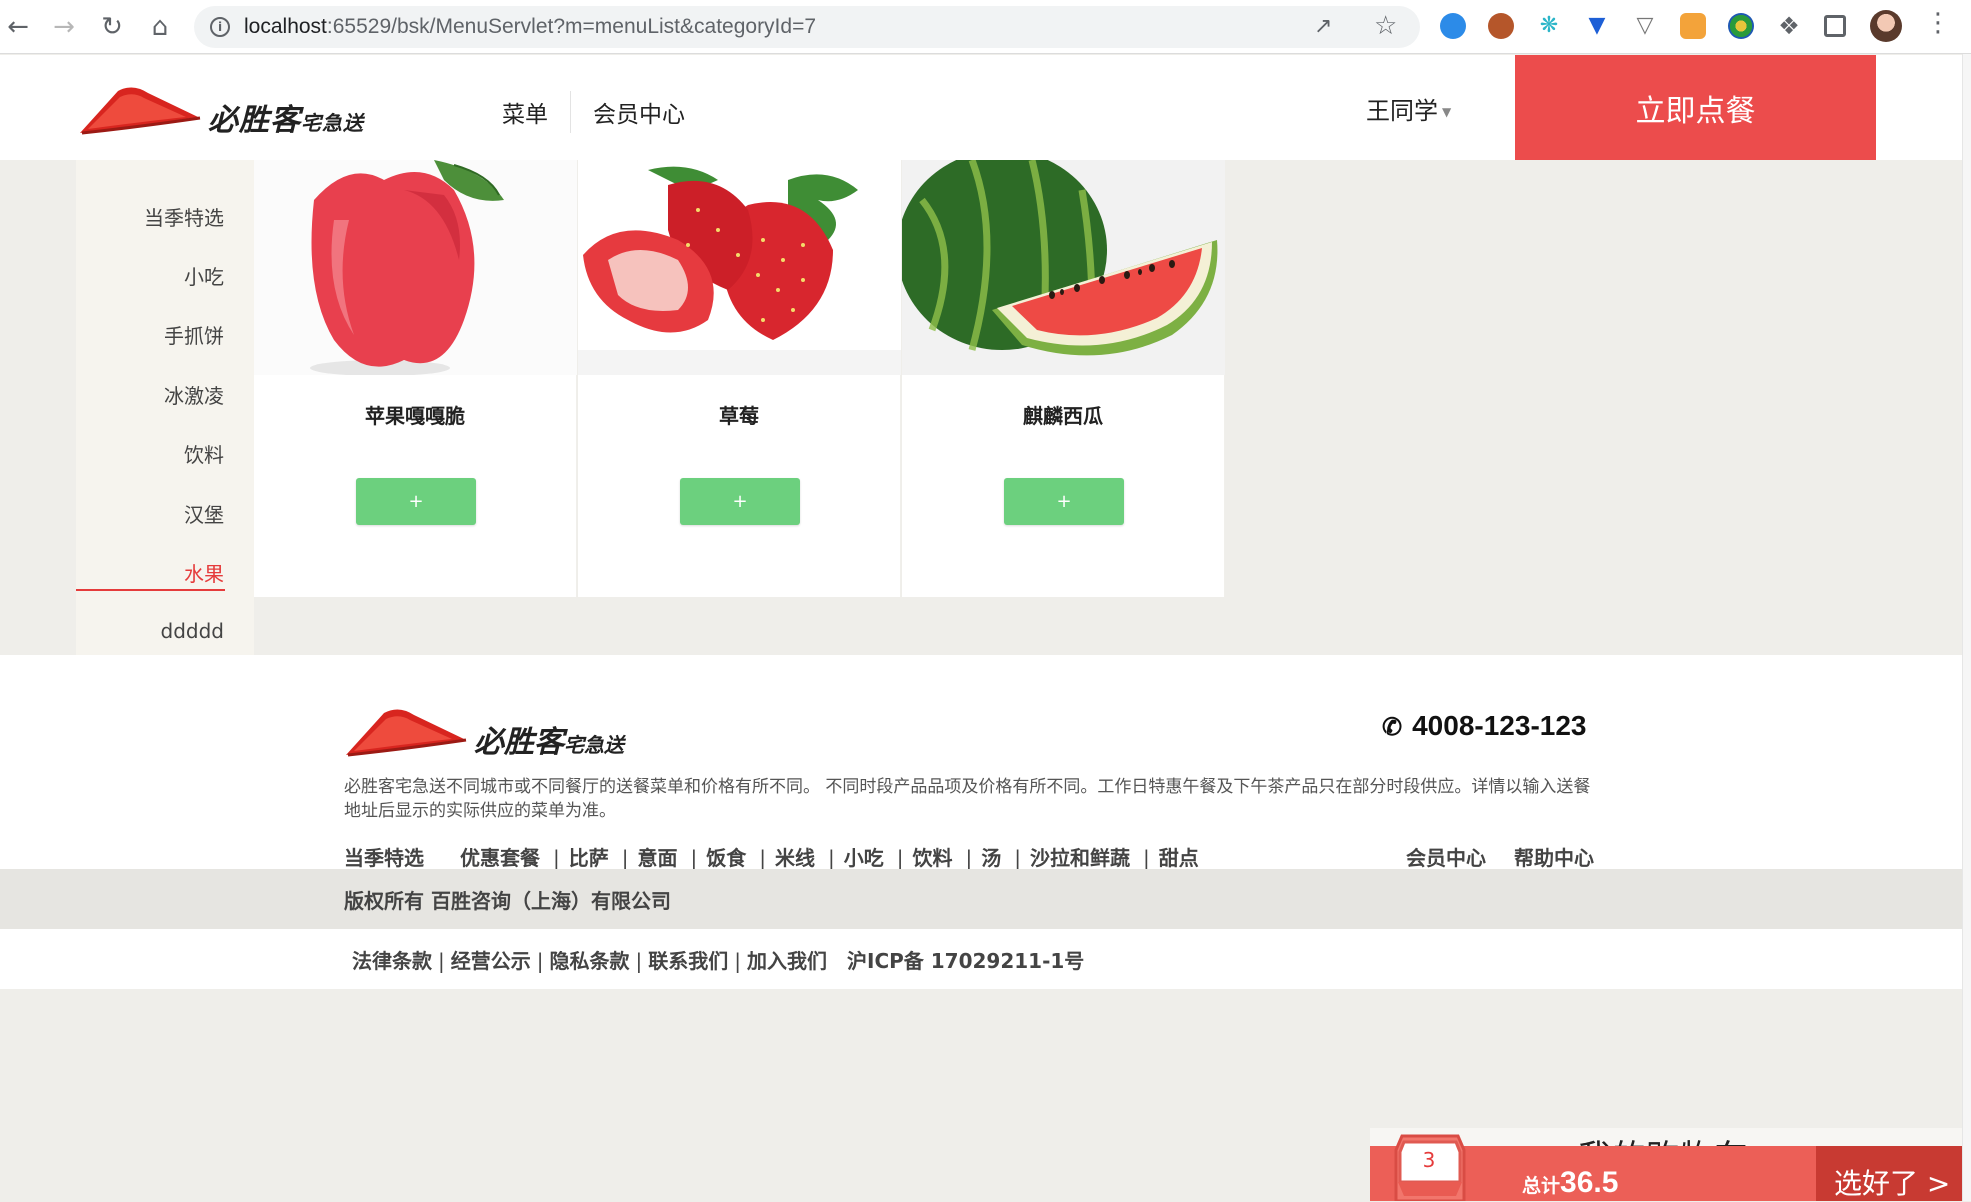 The image size is (1971, 1202). What do you see at coordinates (204, 513) in the screenshot?
I see `category-item: 汉堡` at bounding box center [204, 513].